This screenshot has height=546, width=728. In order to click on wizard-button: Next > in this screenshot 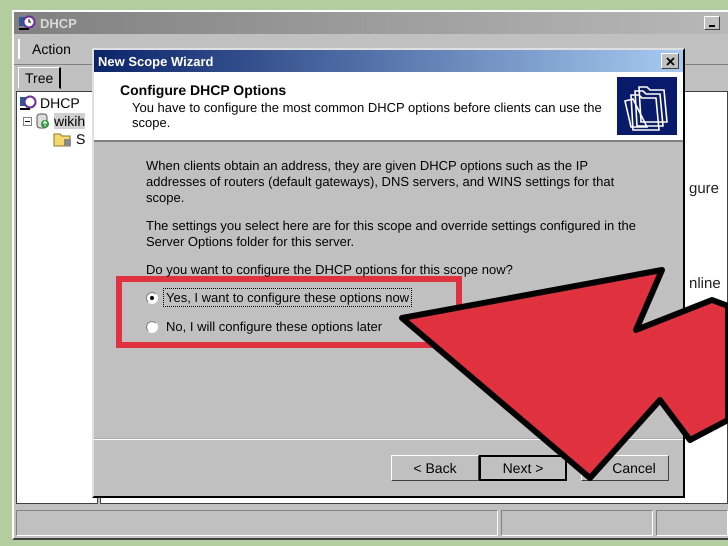, I will do `click(523, 468)`.